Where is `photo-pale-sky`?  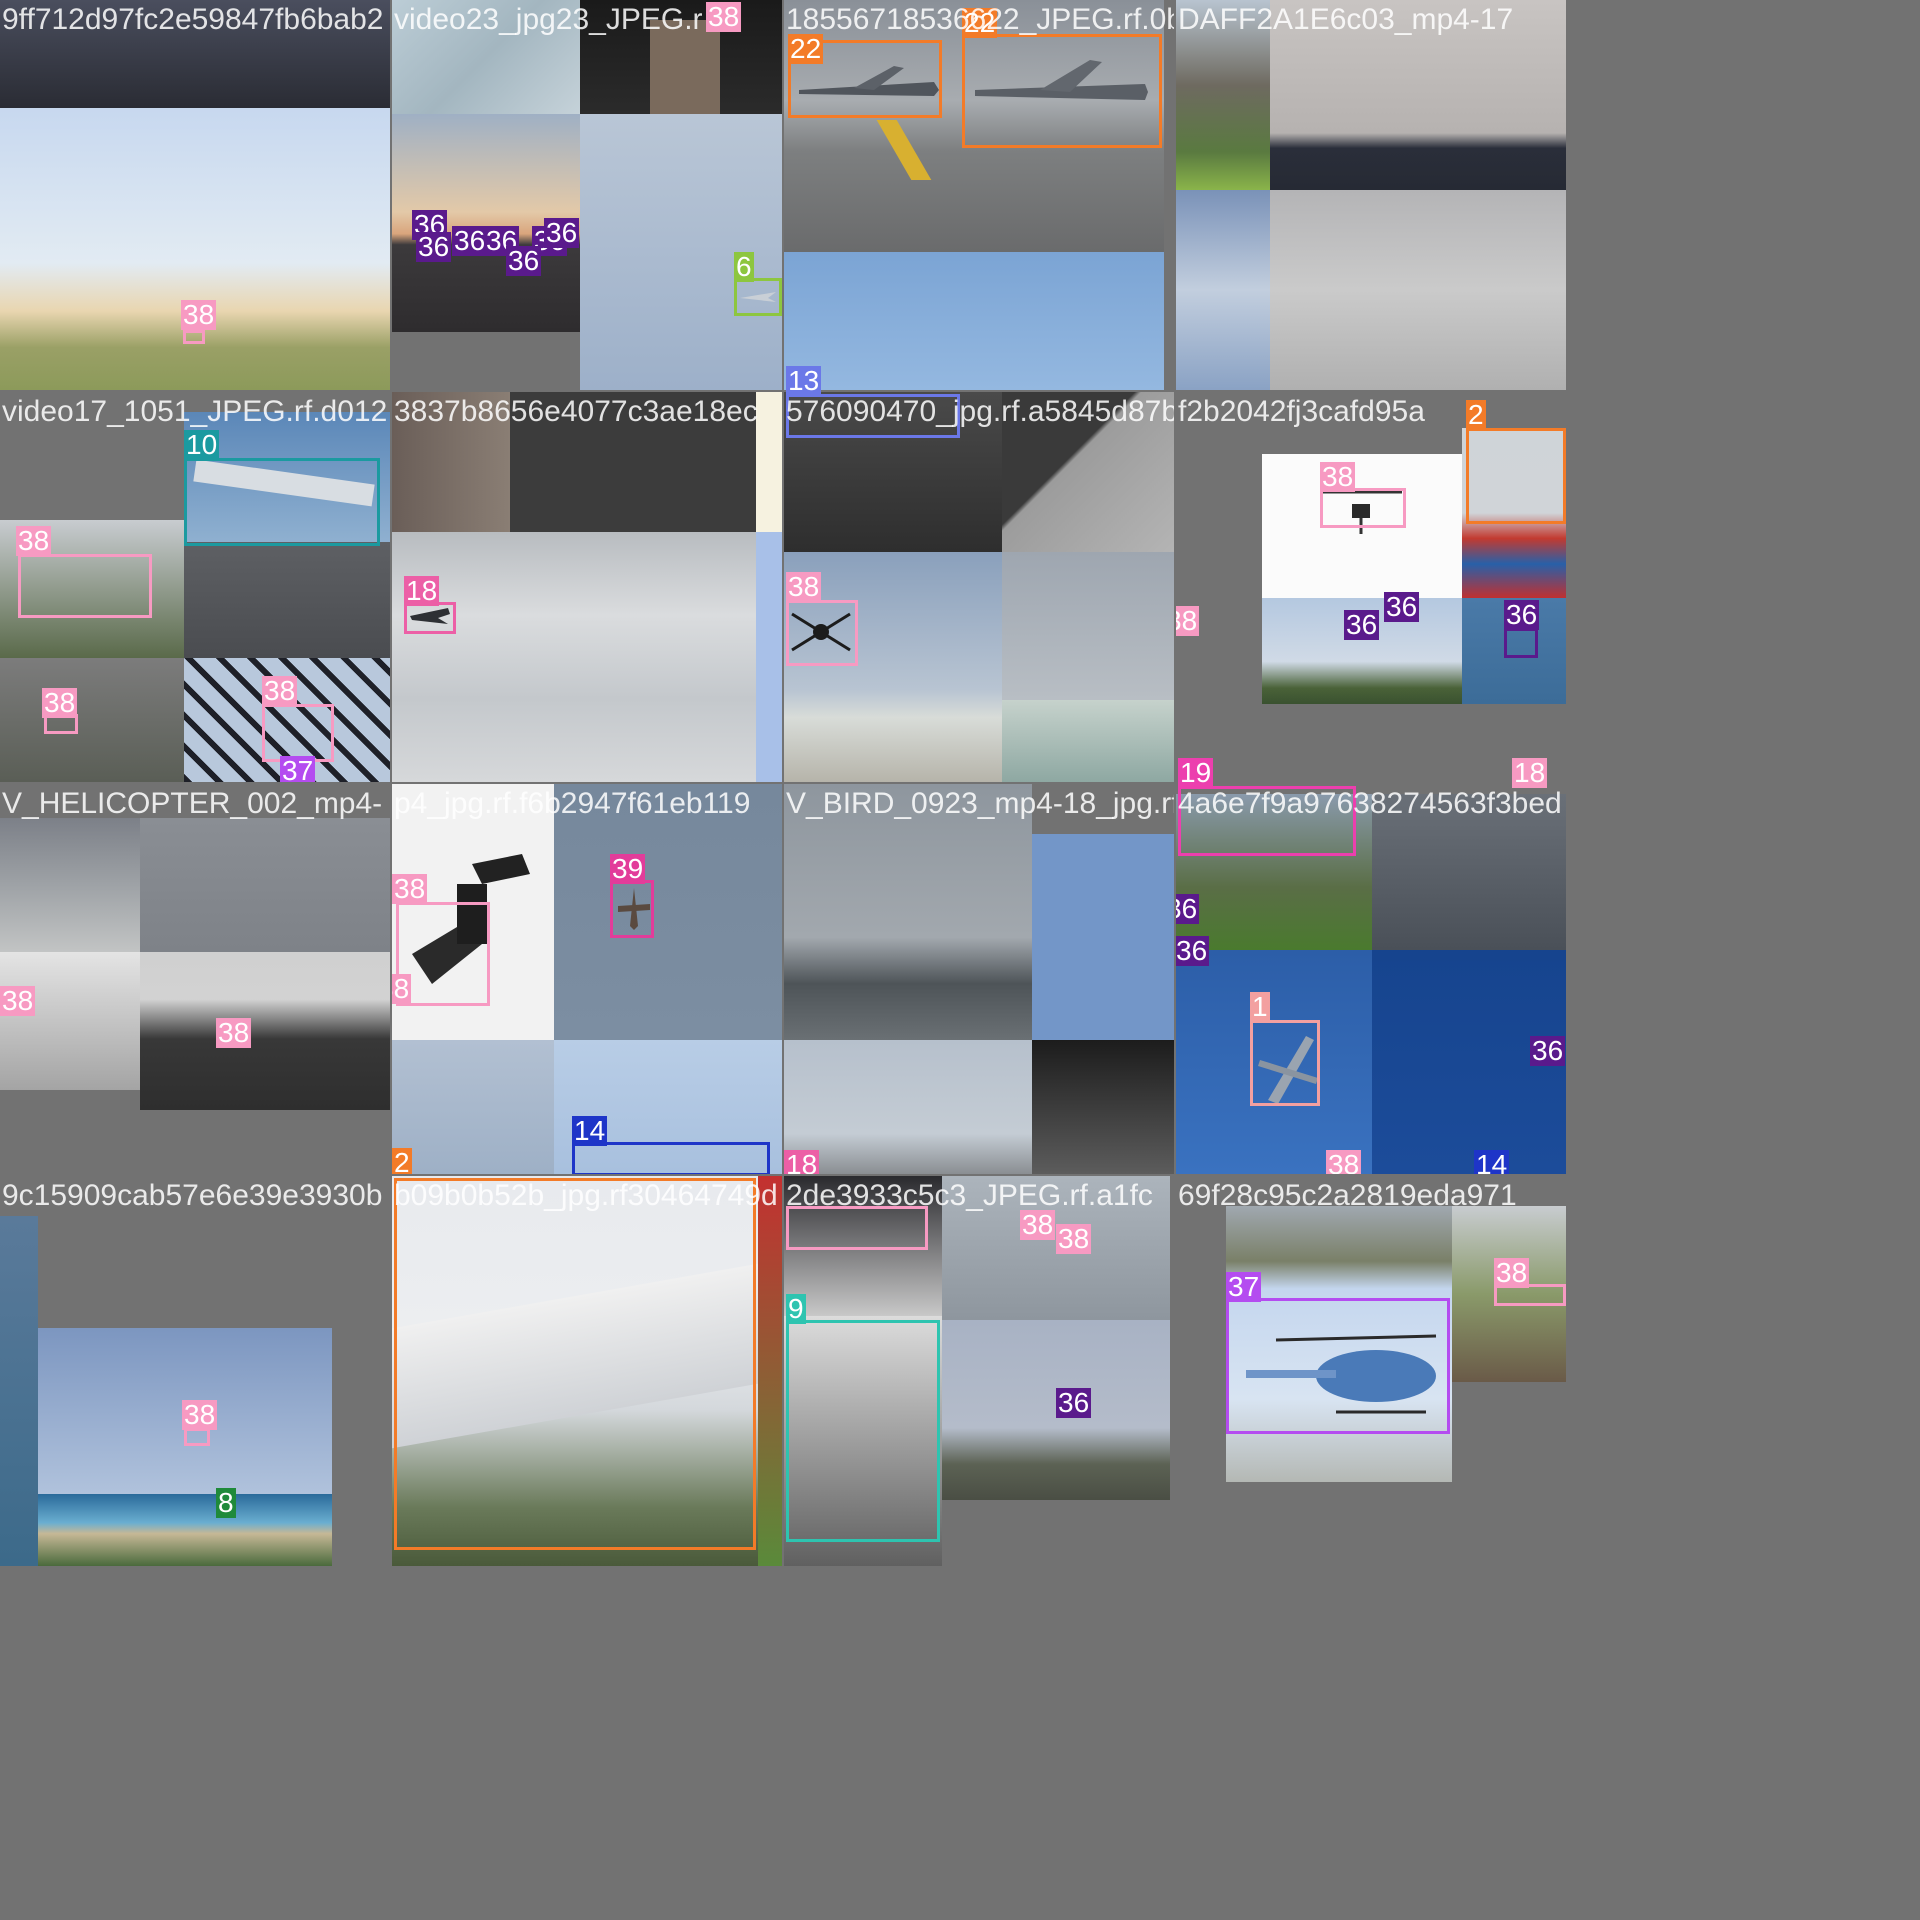
photo-pale-sky is located at coordinates (473, 1107).